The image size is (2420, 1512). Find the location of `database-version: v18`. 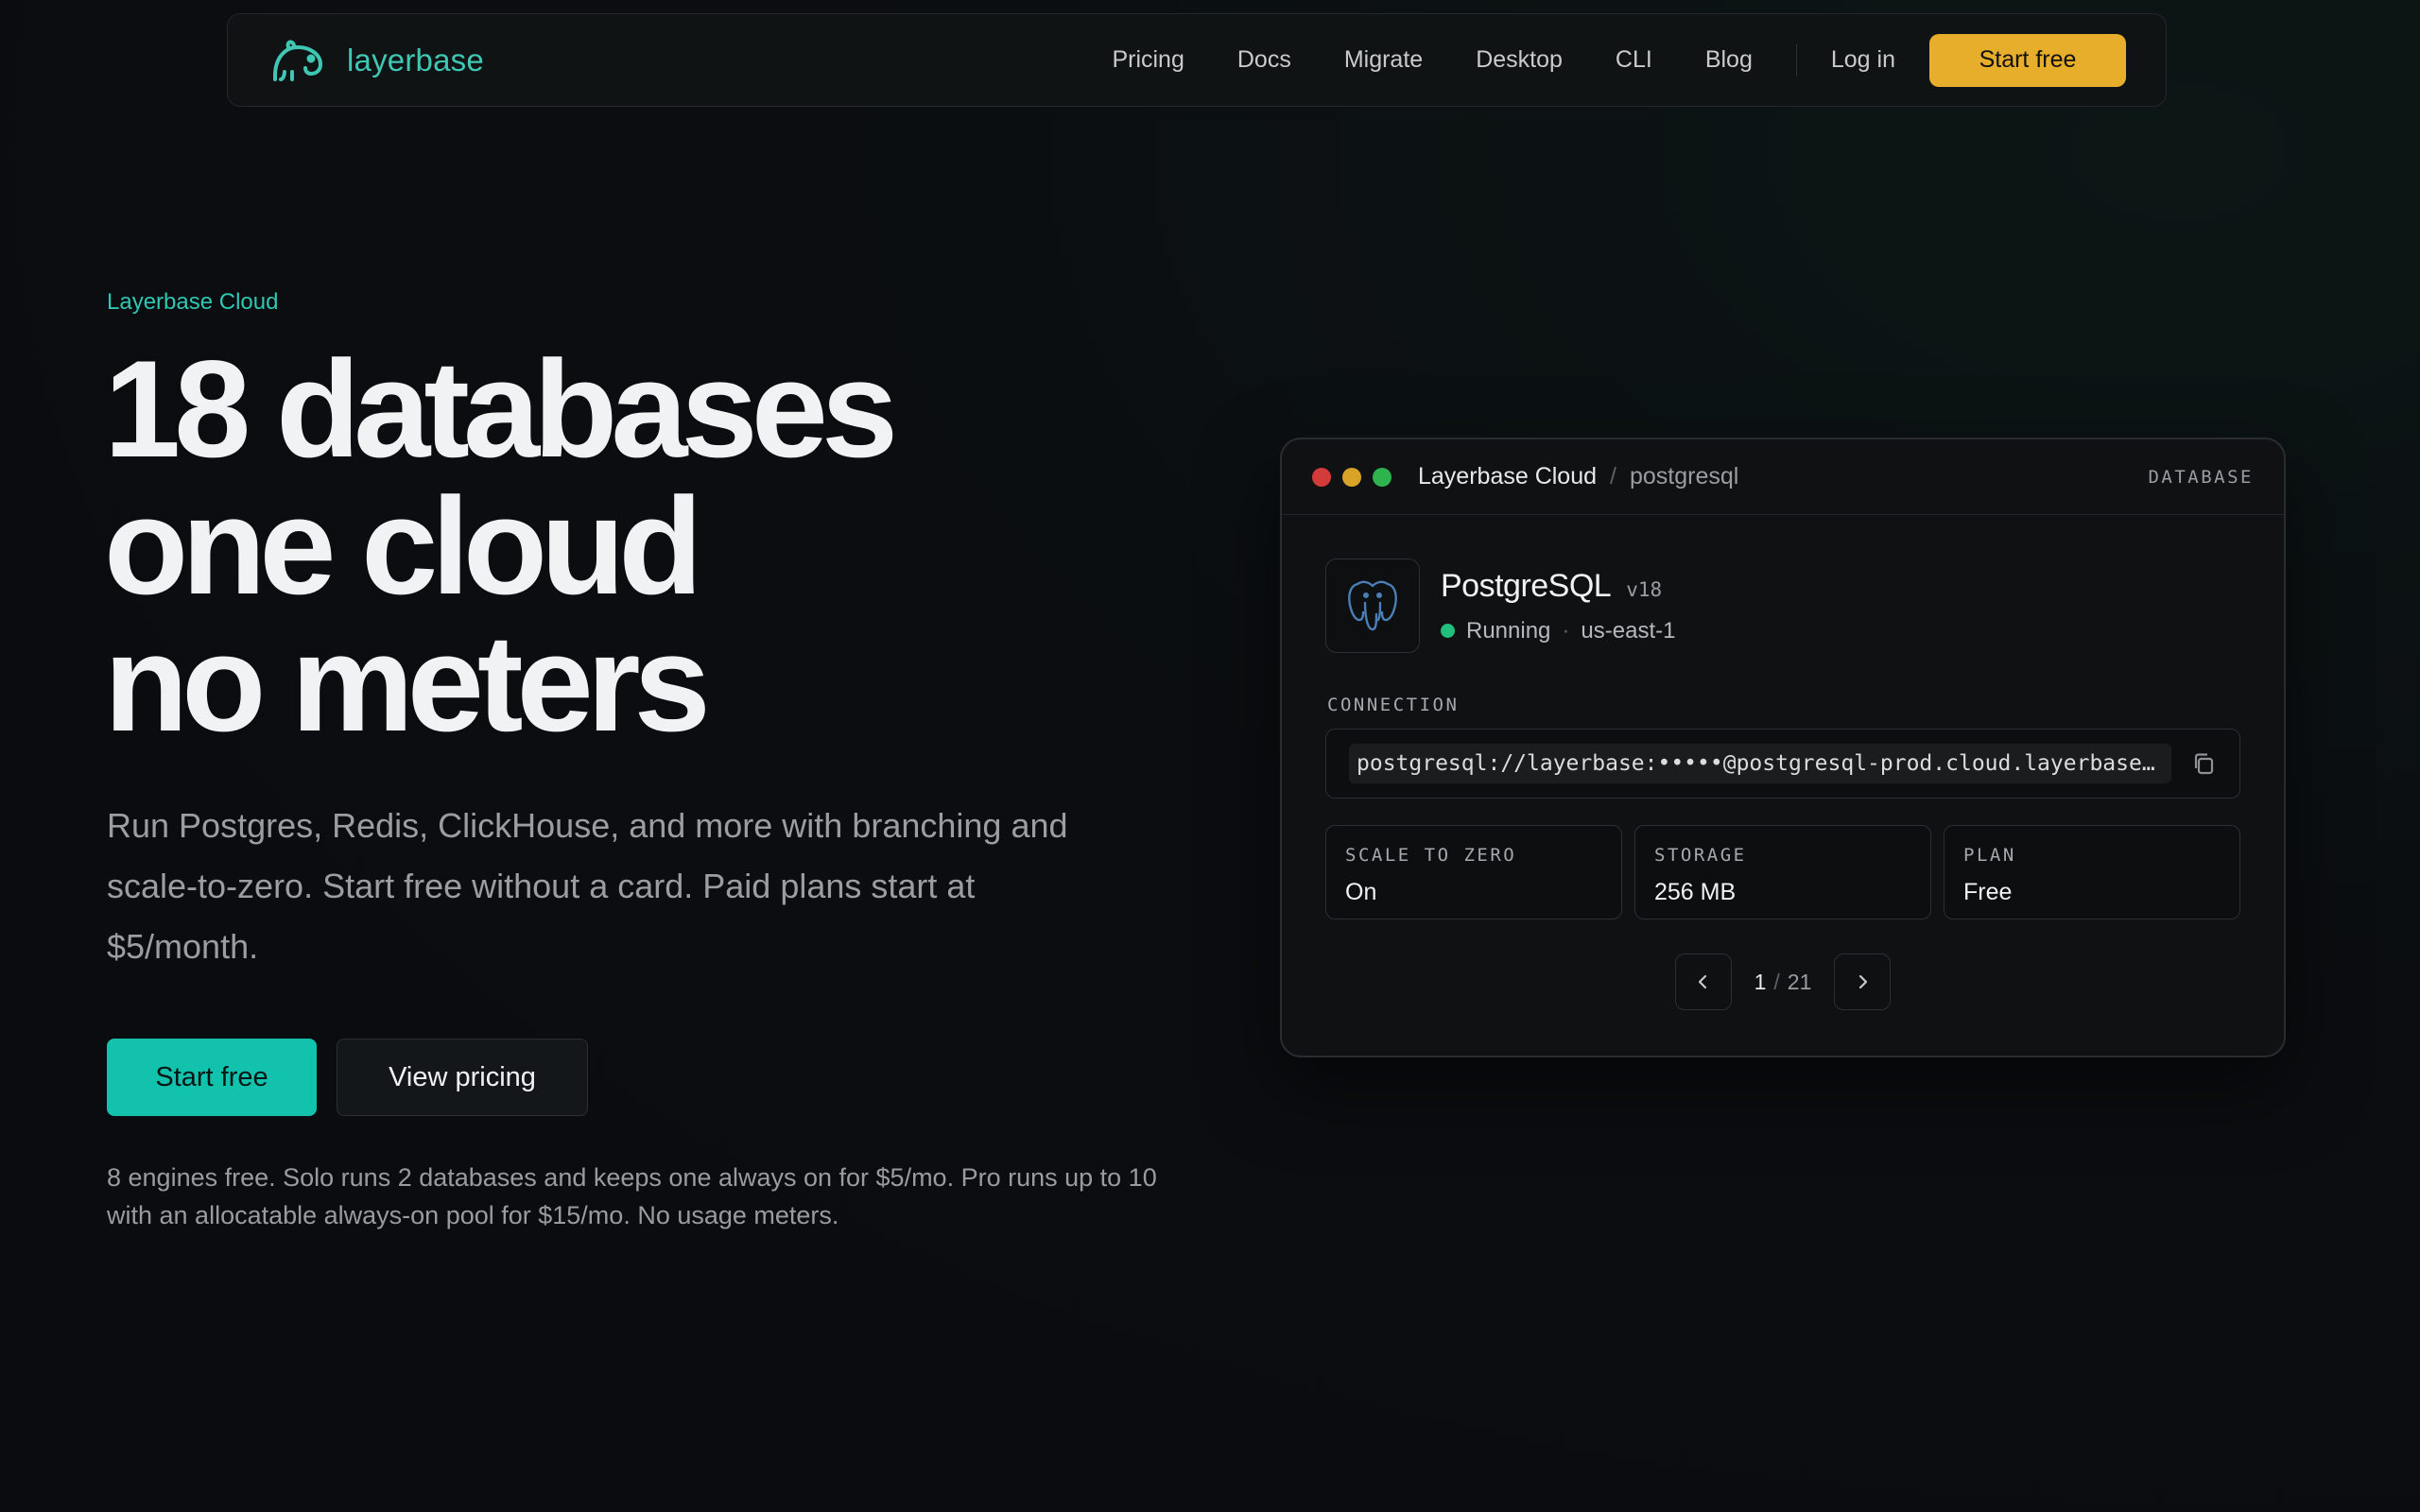

database-version: v18 is located at coordinates (1644, 589).